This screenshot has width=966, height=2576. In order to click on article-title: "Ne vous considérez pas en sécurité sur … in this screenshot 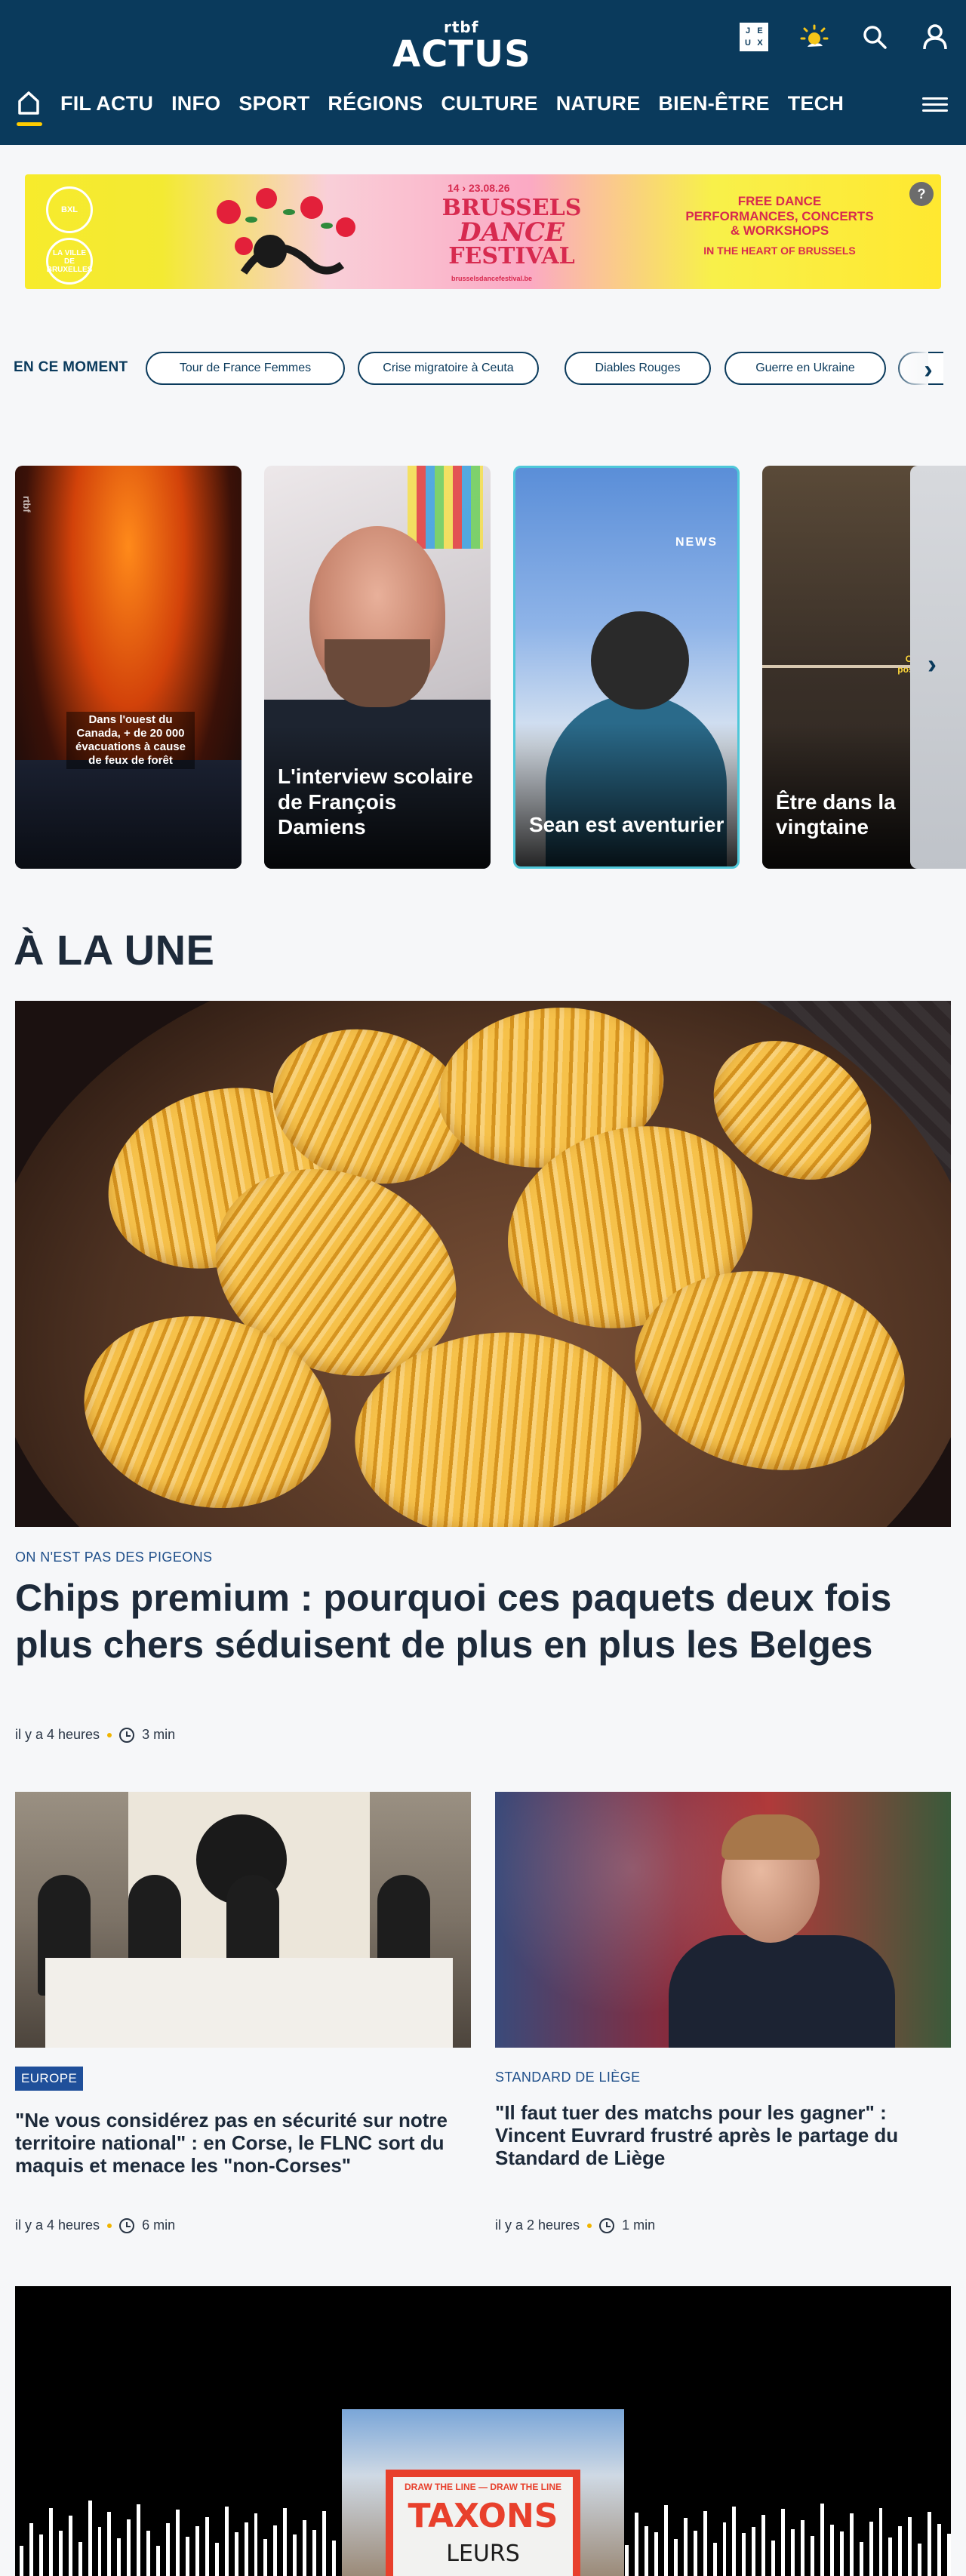, I will do `click(241, 2143)`.